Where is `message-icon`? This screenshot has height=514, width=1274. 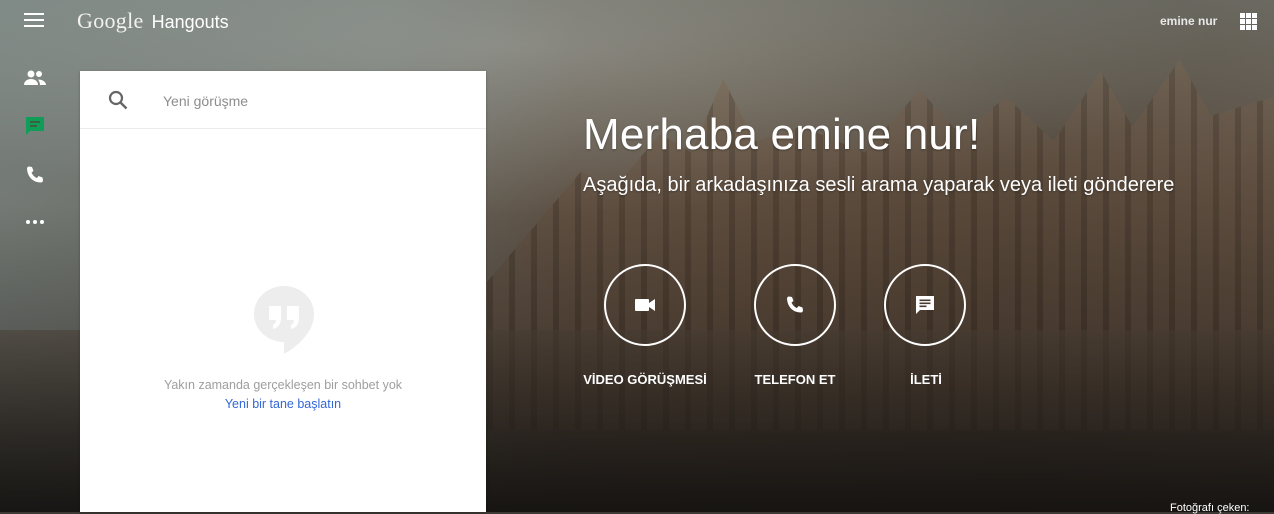 message-icon is located at coordinates (925, 305).